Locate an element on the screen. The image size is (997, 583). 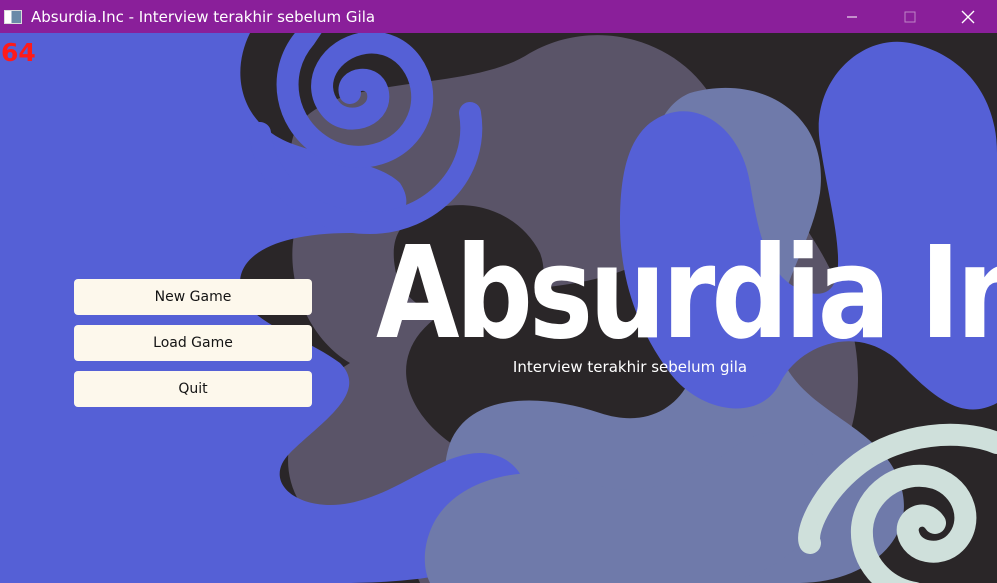
maximize-button is located at coordinates (910, 16).